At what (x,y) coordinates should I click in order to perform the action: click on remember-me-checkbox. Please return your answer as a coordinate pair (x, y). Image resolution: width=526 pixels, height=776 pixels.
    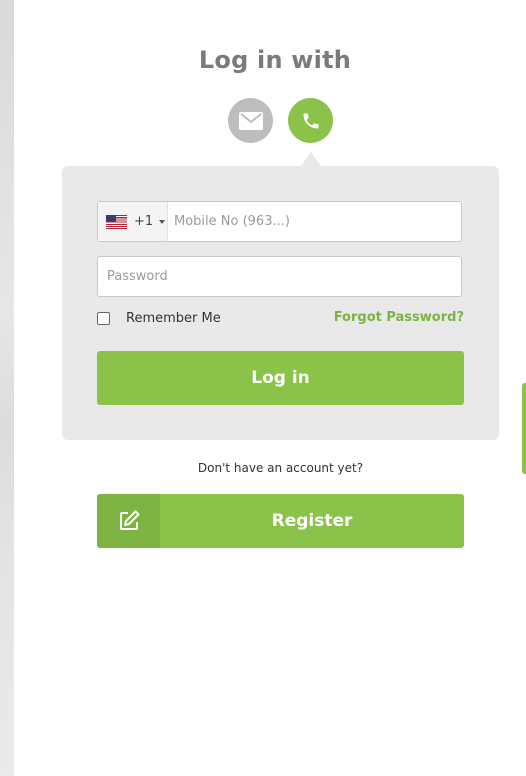
    Looking at the image, I should click on (103, 318).